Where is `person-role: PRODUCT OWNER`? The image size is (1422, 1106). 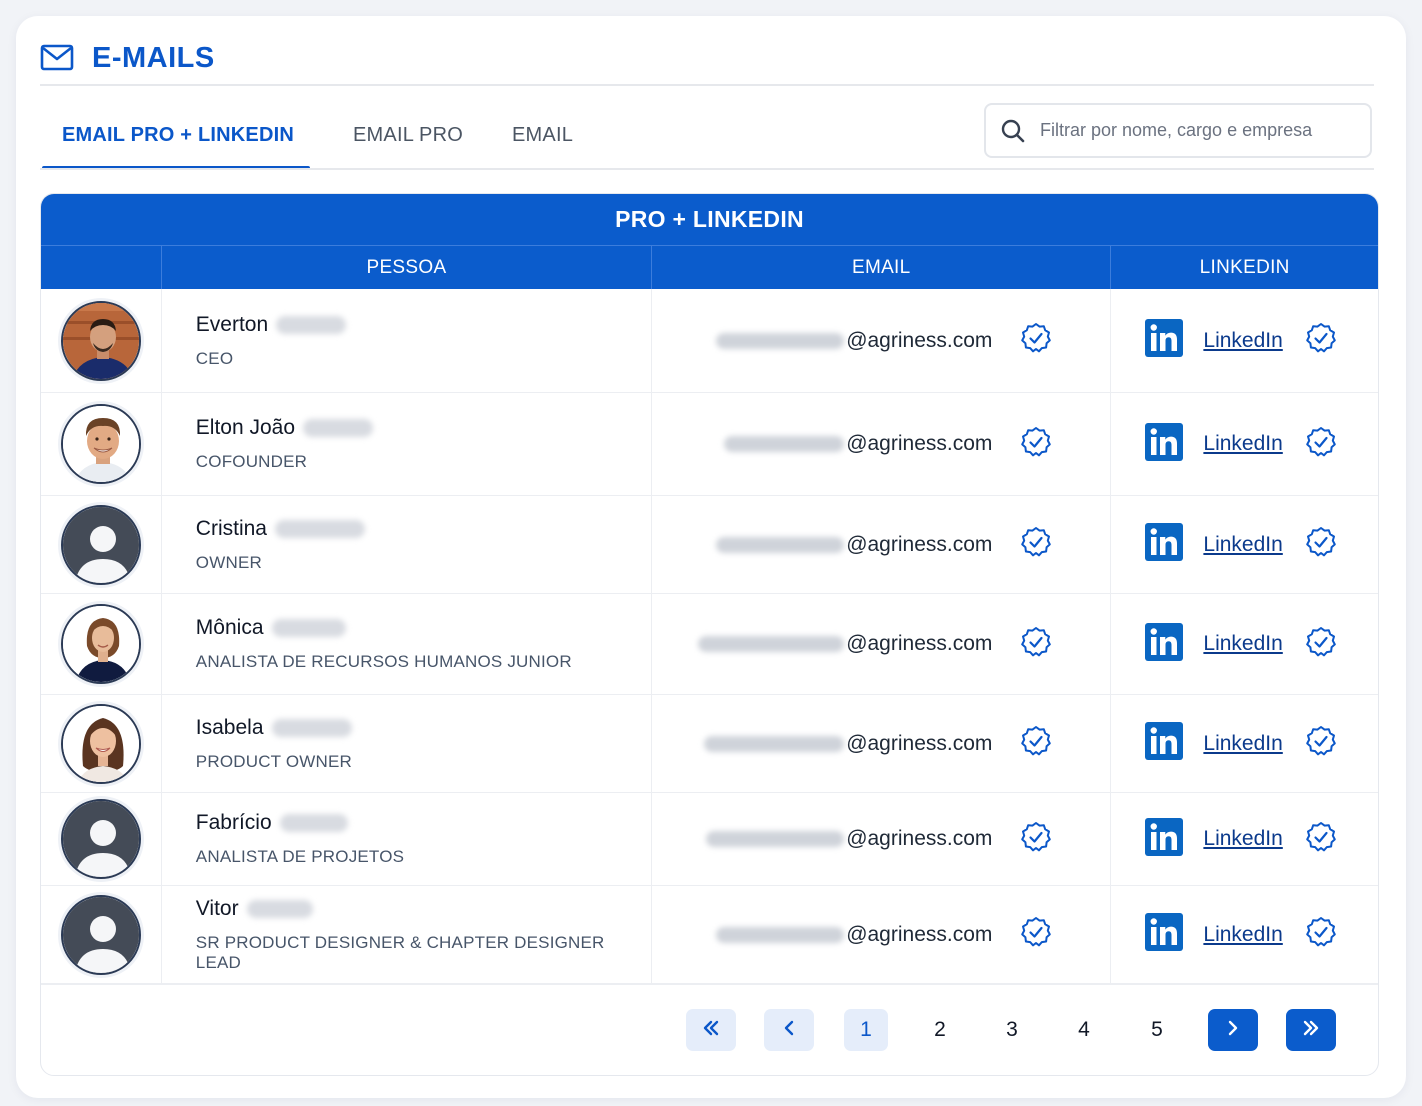
person-role: PRODUCT OWNER is located at coordinates (274, 761).